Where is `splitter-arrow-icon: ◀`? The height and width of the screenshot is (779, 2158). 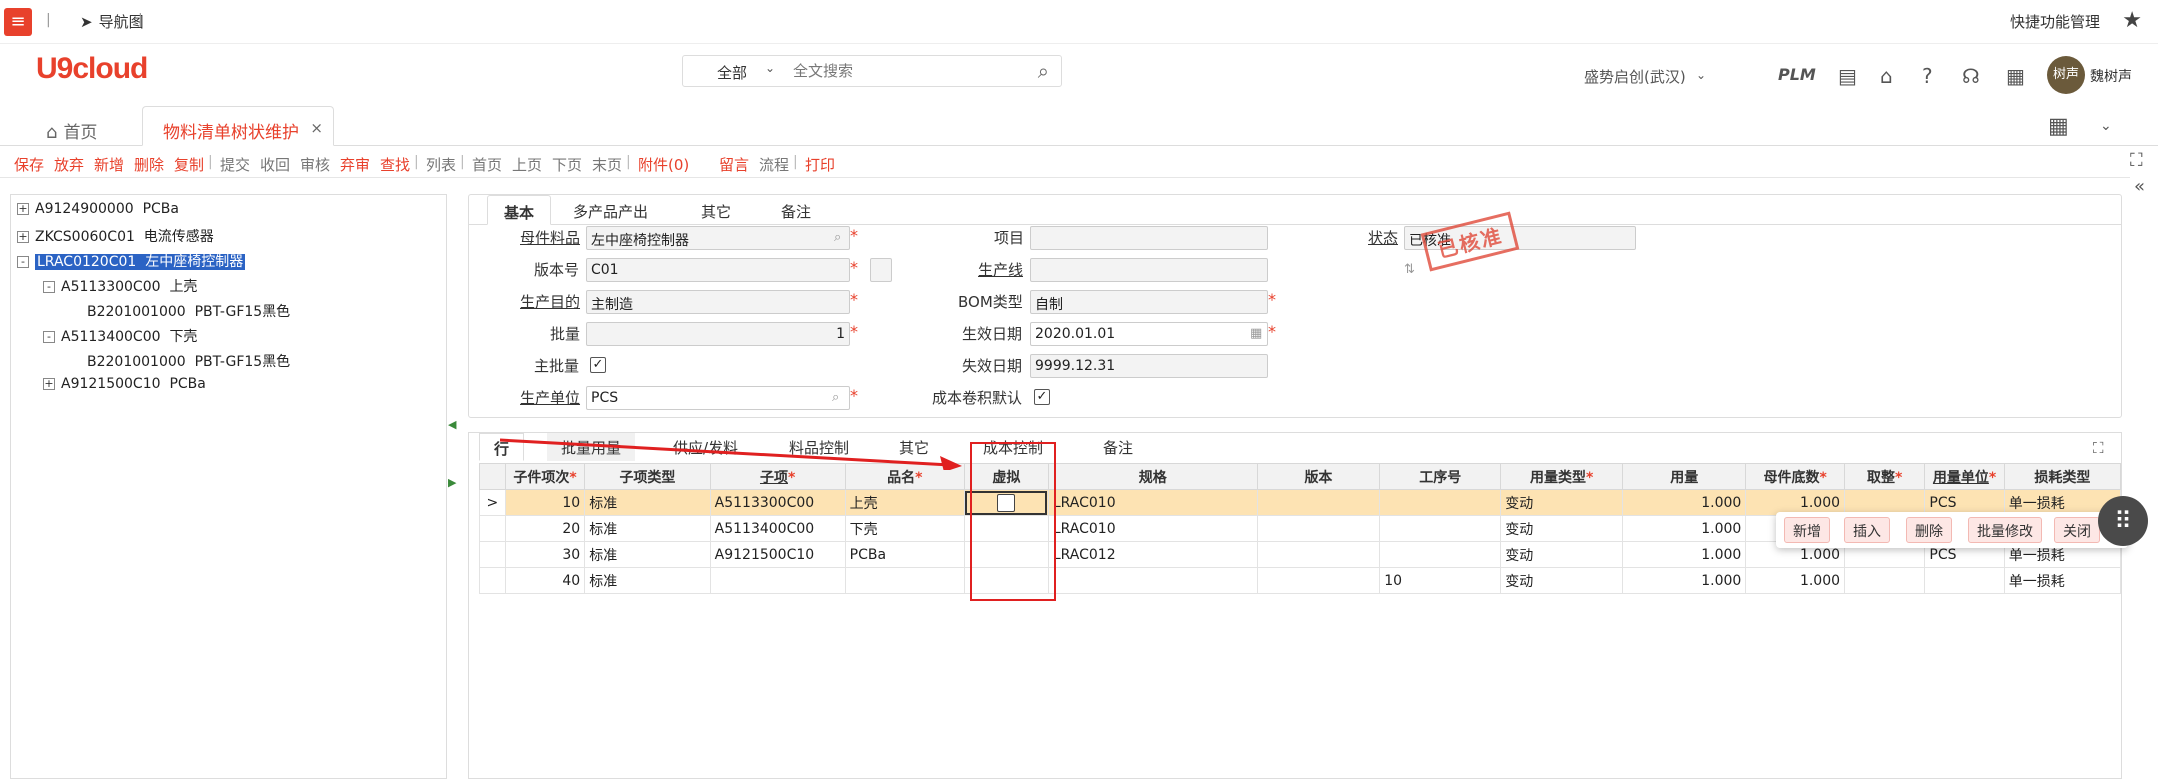 splitter-arrow-icon: ◀ is located at coordinates (452, 424).